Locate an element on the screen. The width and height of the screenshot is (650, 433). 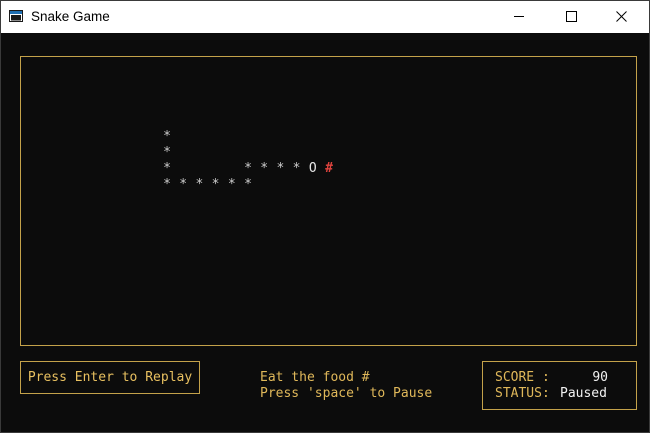
console-window-icon is located at coordinates (16, 16).